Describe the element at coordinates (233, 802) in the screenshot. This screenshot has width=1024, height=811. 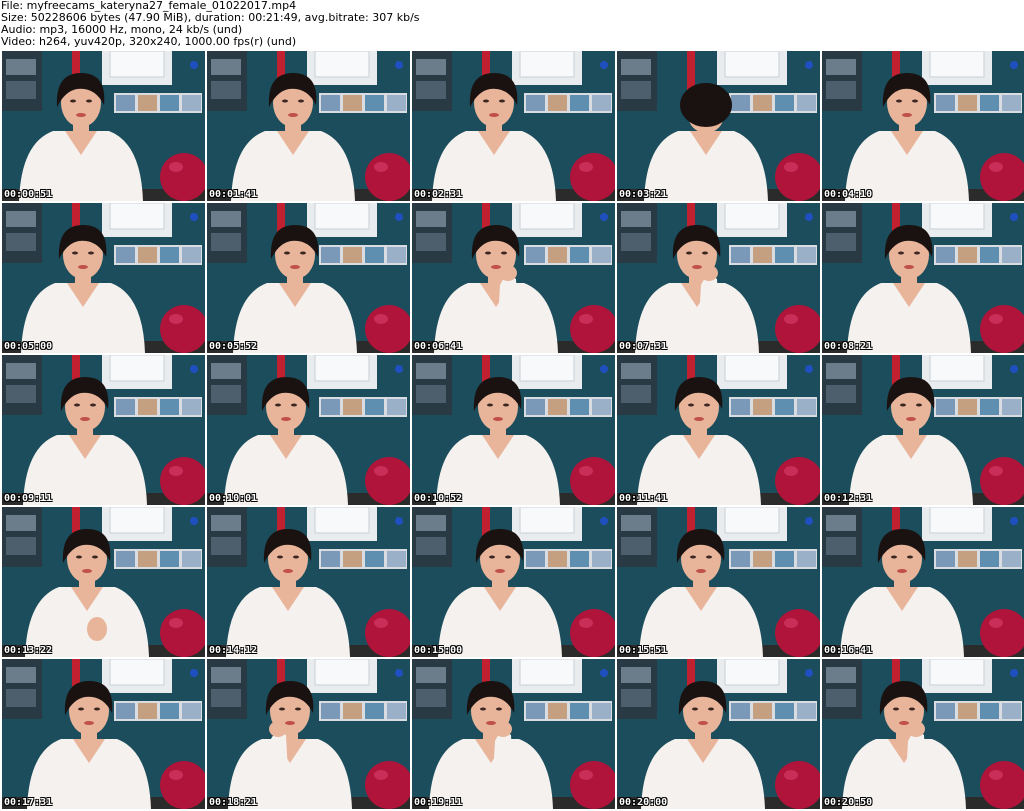
I see `timestamp-label: 00:18:21` at that location.